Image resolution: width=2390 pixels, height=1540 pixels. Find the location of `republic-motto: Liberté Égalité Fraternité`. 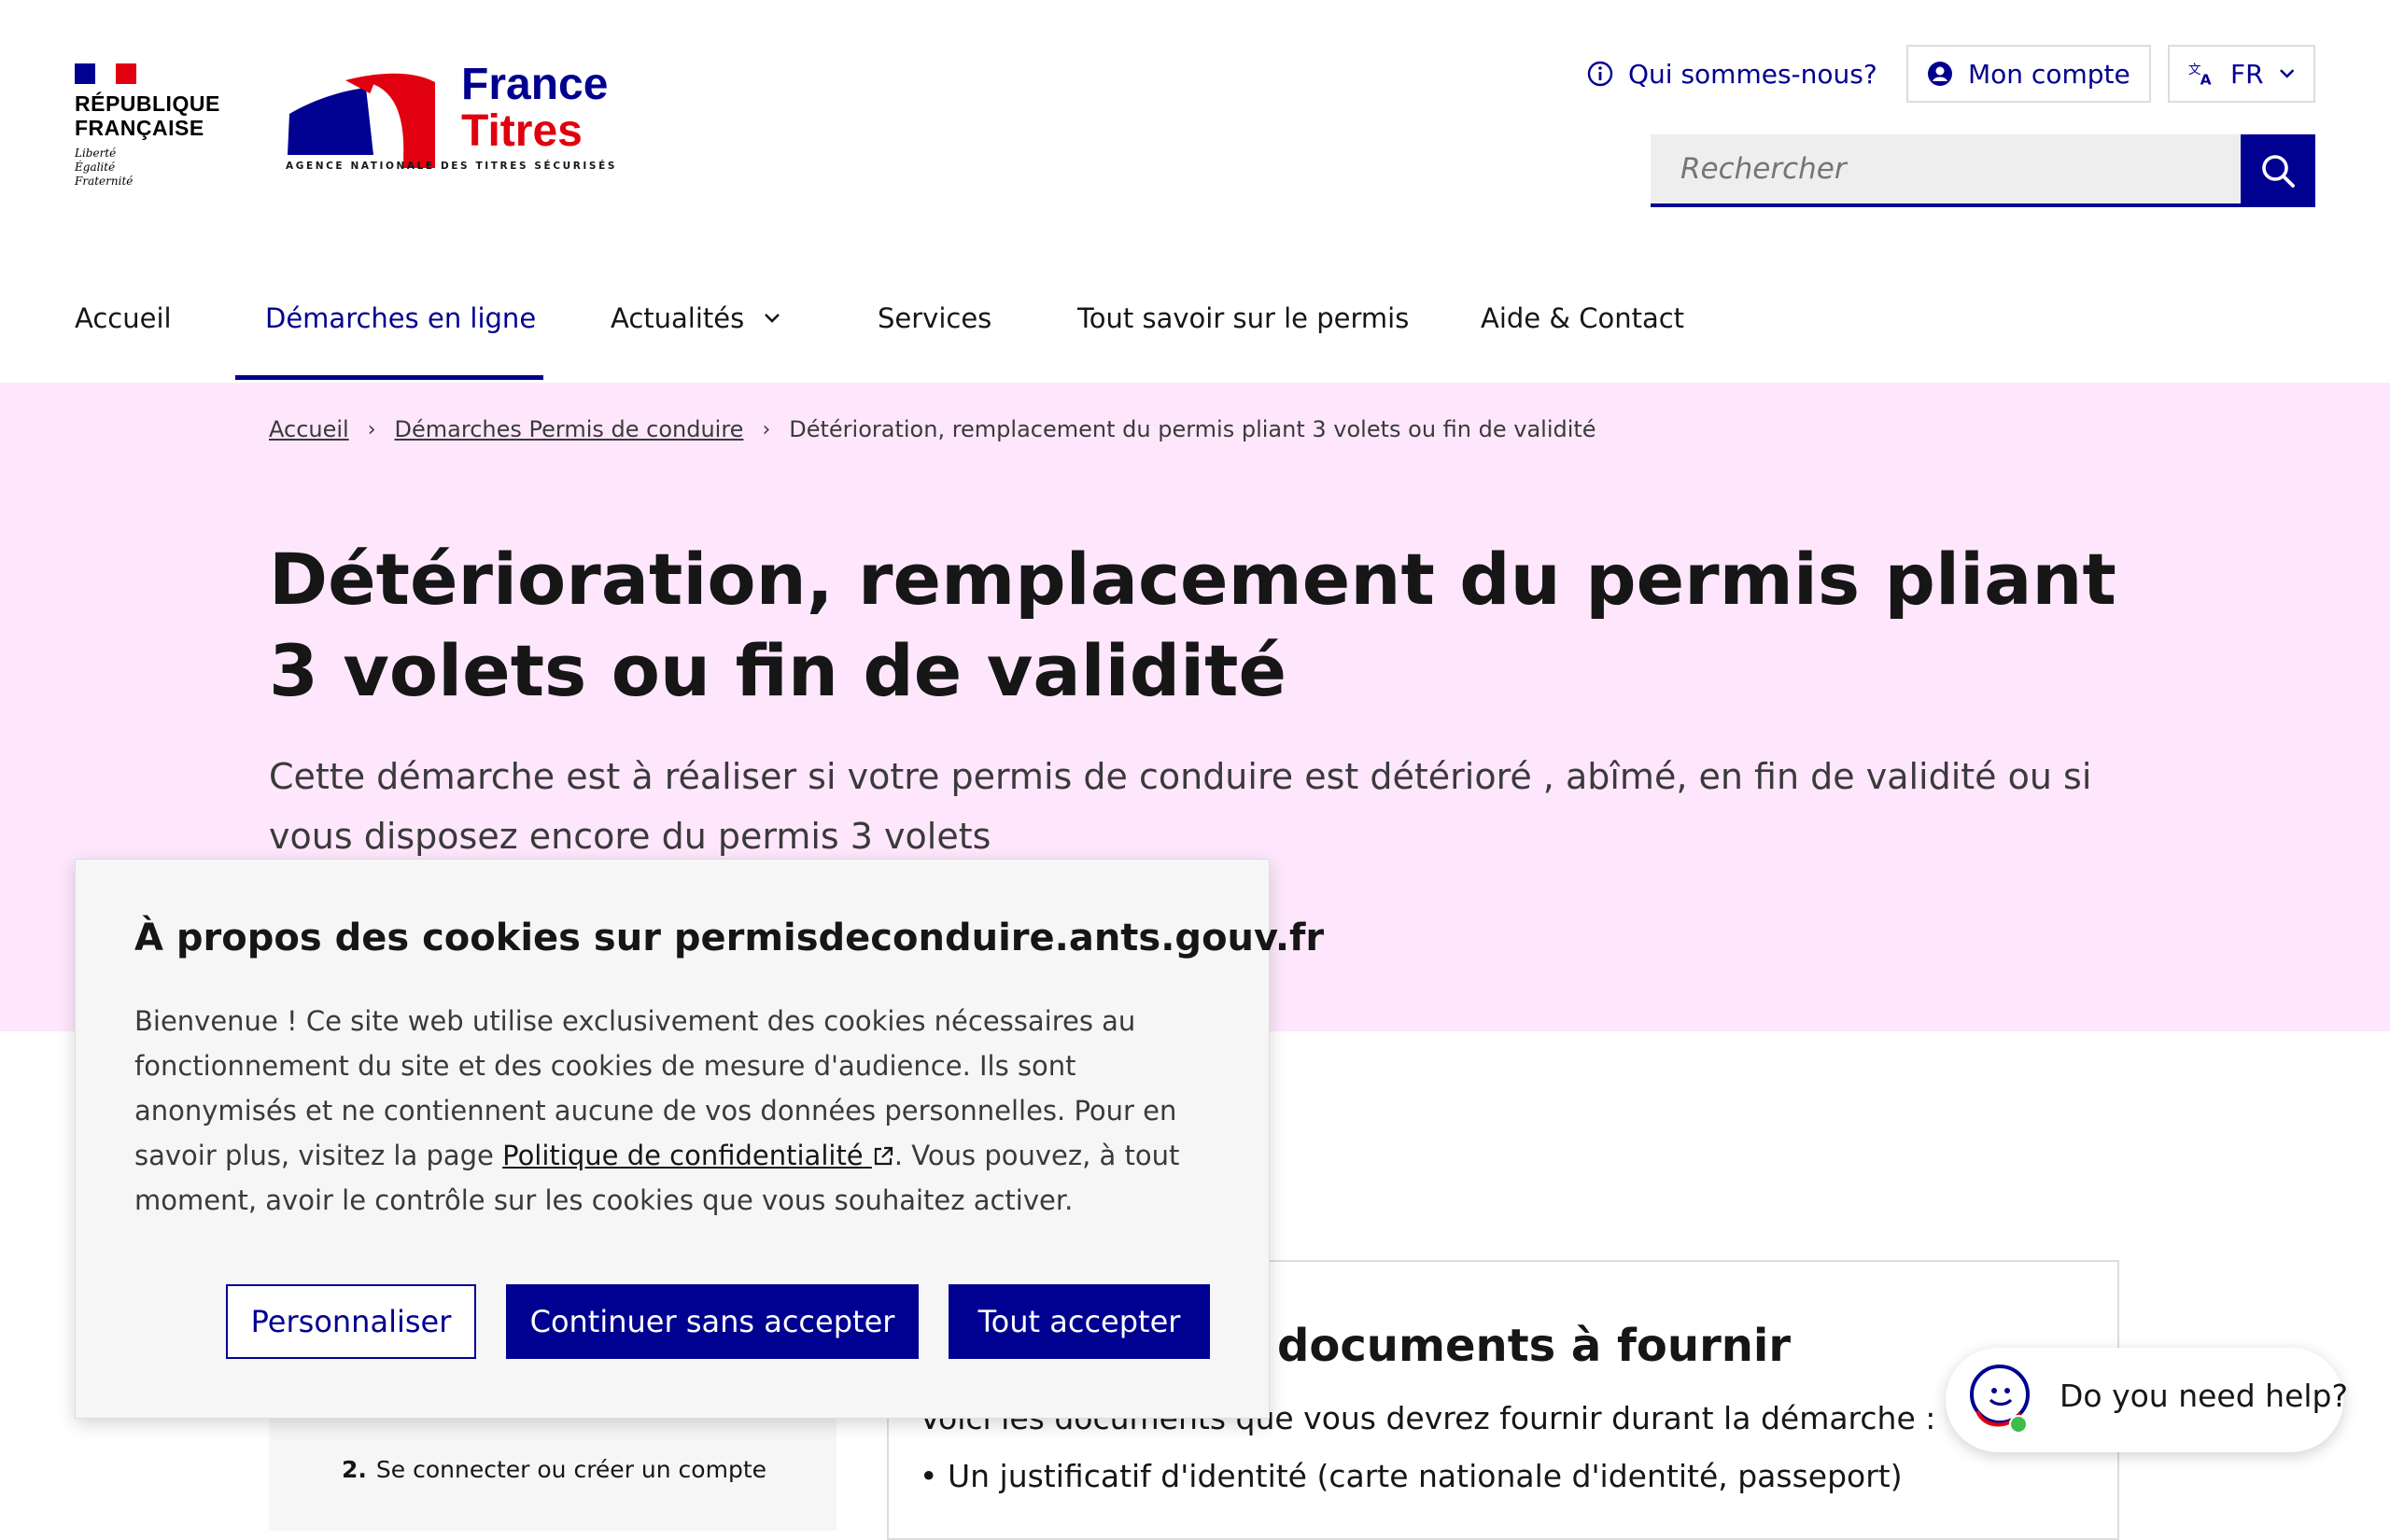

republic-motto: Liberté Égalité Fraternité is located at coordinates (104, 168).